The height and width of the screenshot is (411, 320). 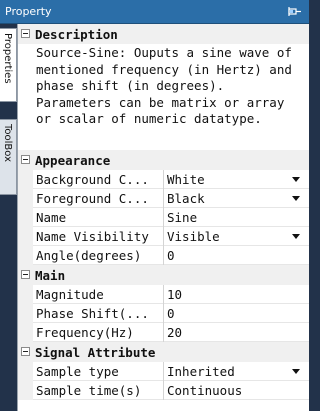 What do you see at coordinates (186, 198) in the screenshot?
I see `property-value: Black` at bounding box center [186, 198].